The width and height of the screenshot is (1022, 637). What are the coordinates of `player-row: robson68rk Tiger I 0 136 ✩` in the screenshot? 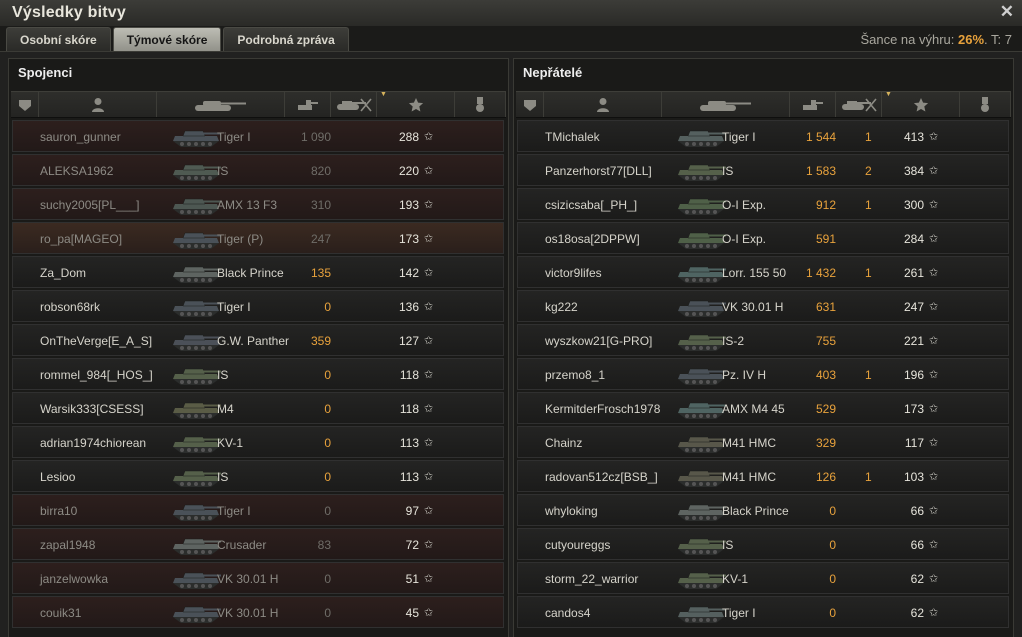 It's located at (258, 306).